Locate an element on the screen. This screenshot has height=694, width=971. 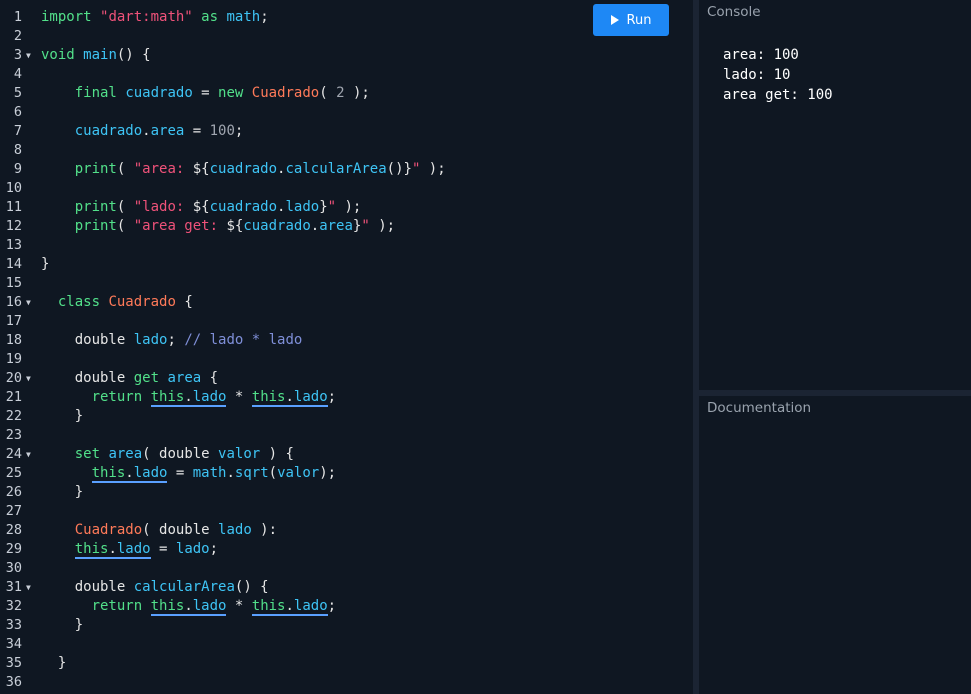
run-button: Run is located at coordinates (631, 20).